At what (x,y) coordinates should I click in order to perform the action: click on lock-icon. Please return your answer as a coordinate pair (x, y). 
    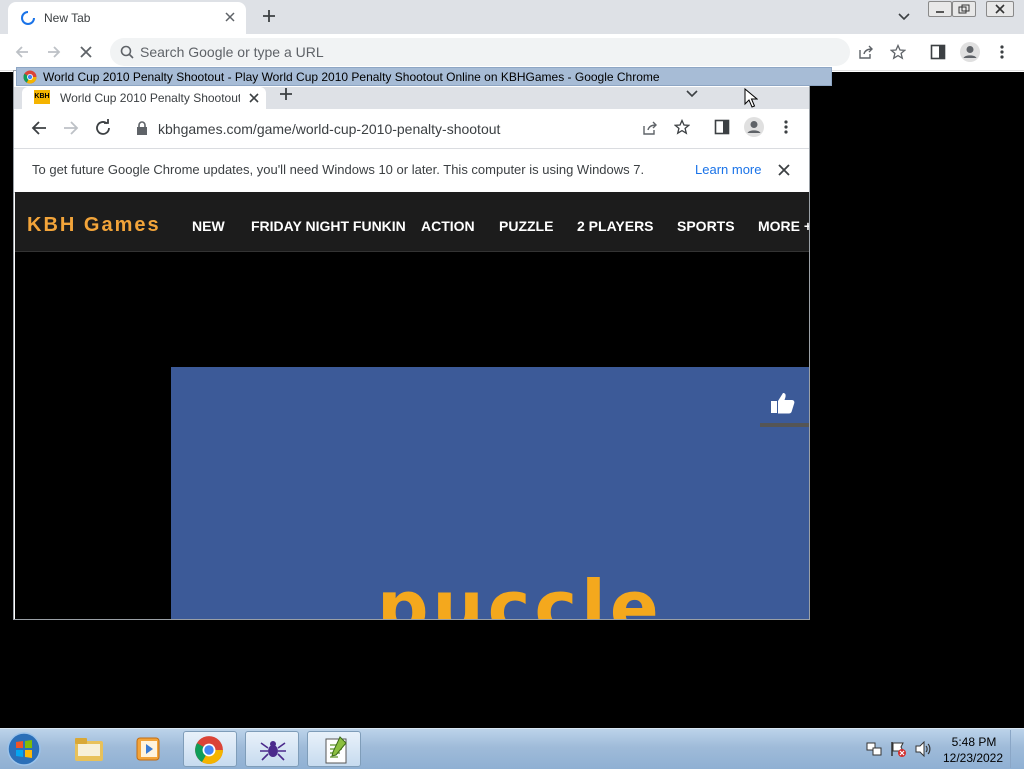
    Looking at the image, I should click on (142, 128).